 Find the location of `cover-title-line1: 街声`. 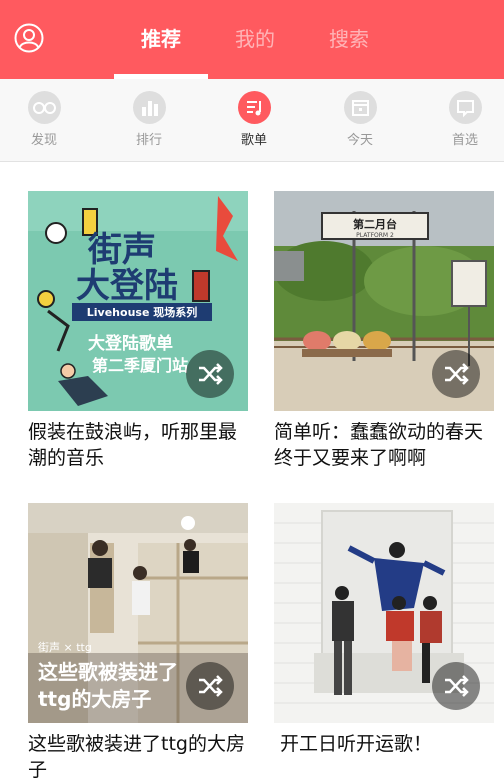

cover-title-line1: 街声 is located at coordinates (121, 250).